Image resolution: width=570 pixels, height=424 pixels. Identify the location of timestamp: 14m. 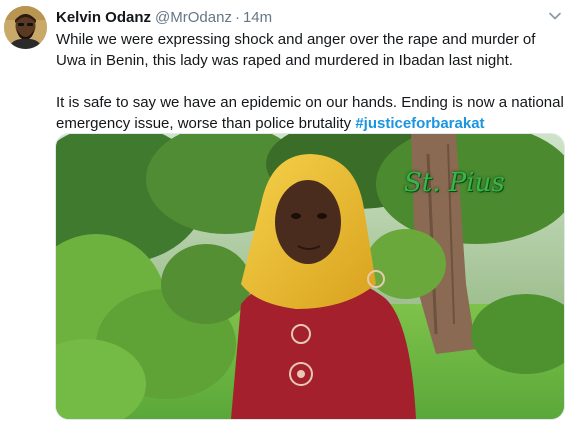
(257, 17).